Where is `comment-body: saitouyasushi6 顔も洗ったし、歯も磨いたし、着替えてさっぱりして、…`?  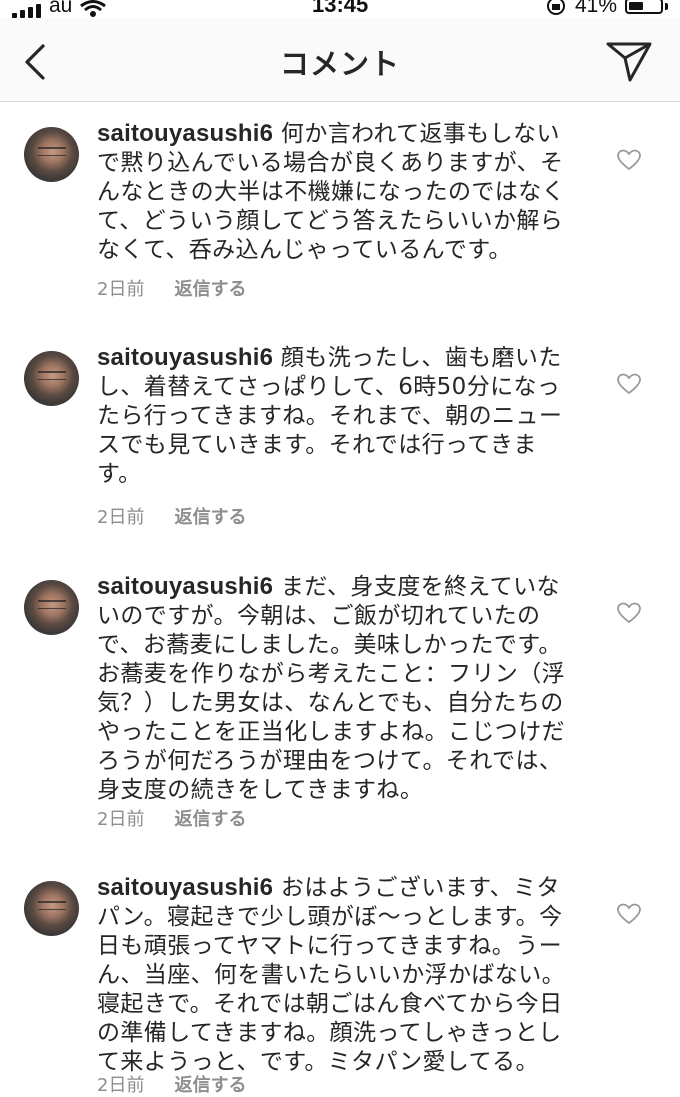
comment-body: saitouyasushi6 顔も洗ったし、歯も磨いたし、着替えてさっぱりして、… is located at coordinates (336, 416).